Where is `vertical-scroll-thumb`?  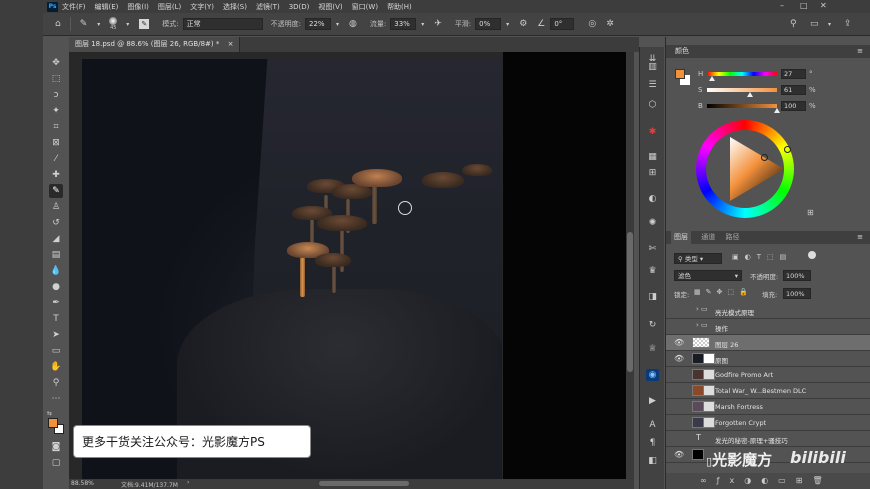 vertical-scroll-thumb is located at coordinates (630, 302).